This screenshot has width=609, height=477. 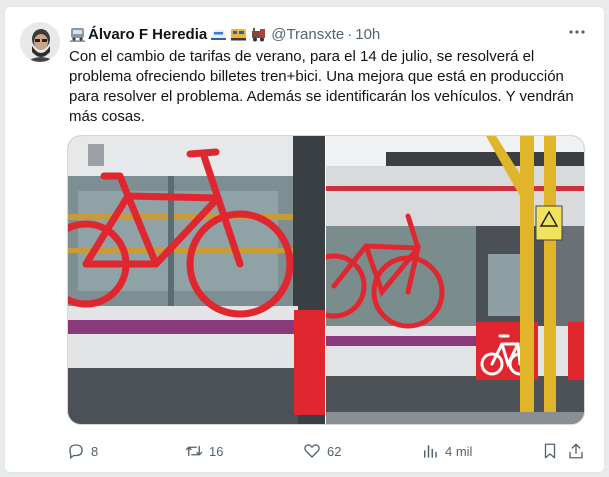 What do you see at coordinates (334, 451) in the screenshot?
I see `like-count: 62` at bounding box center [334, 451].